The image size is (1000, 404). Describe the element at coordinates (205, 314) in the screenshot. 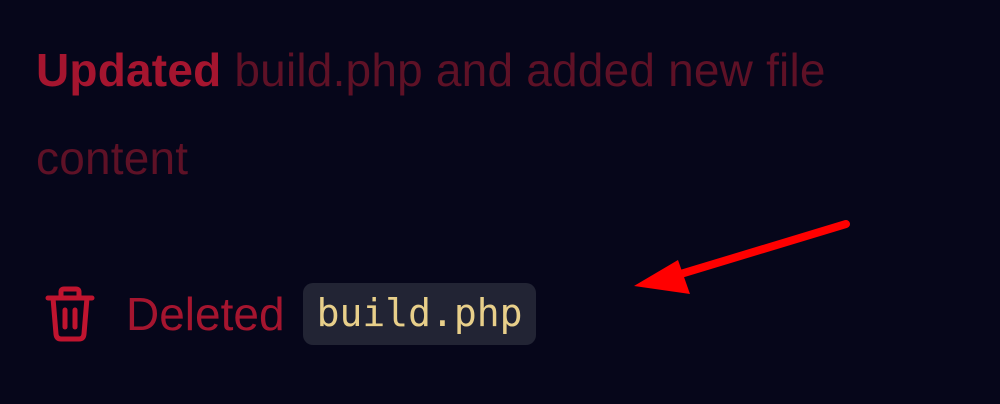

I see `deleted-label: Deleted` at that location.